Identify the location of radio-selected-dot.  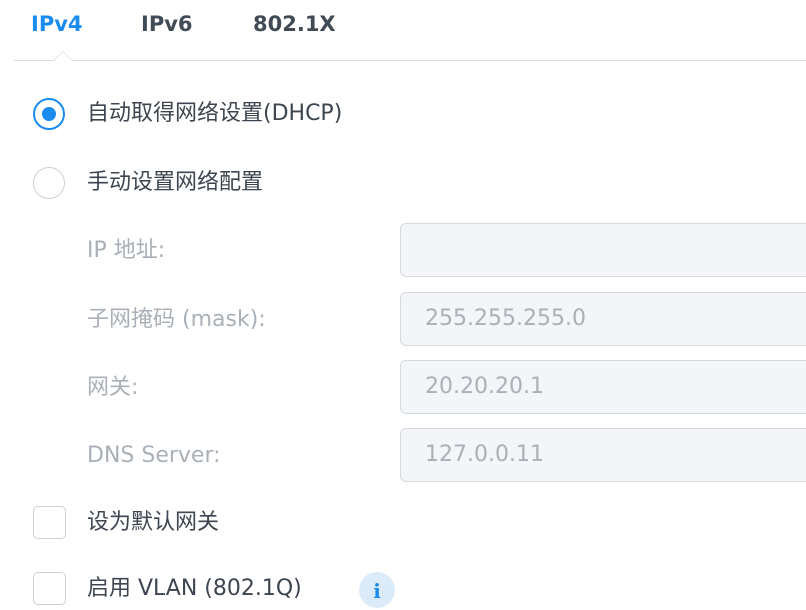
(49, 114).